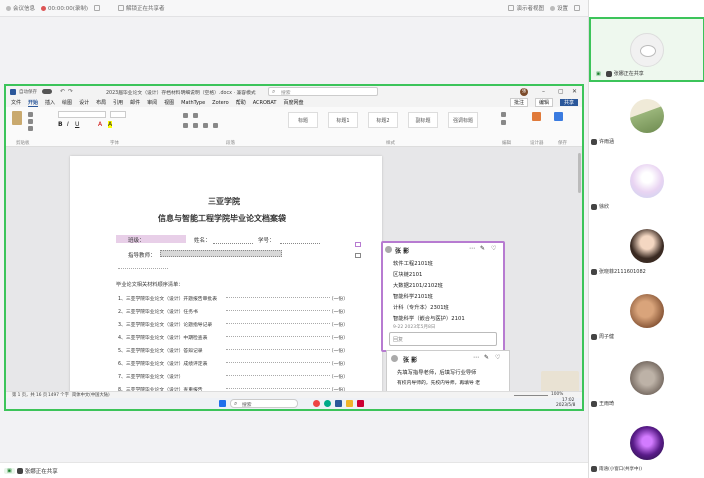  Describe the element at coordinates (221, 253) in the screenshot. I see `advisor-field` at that location.